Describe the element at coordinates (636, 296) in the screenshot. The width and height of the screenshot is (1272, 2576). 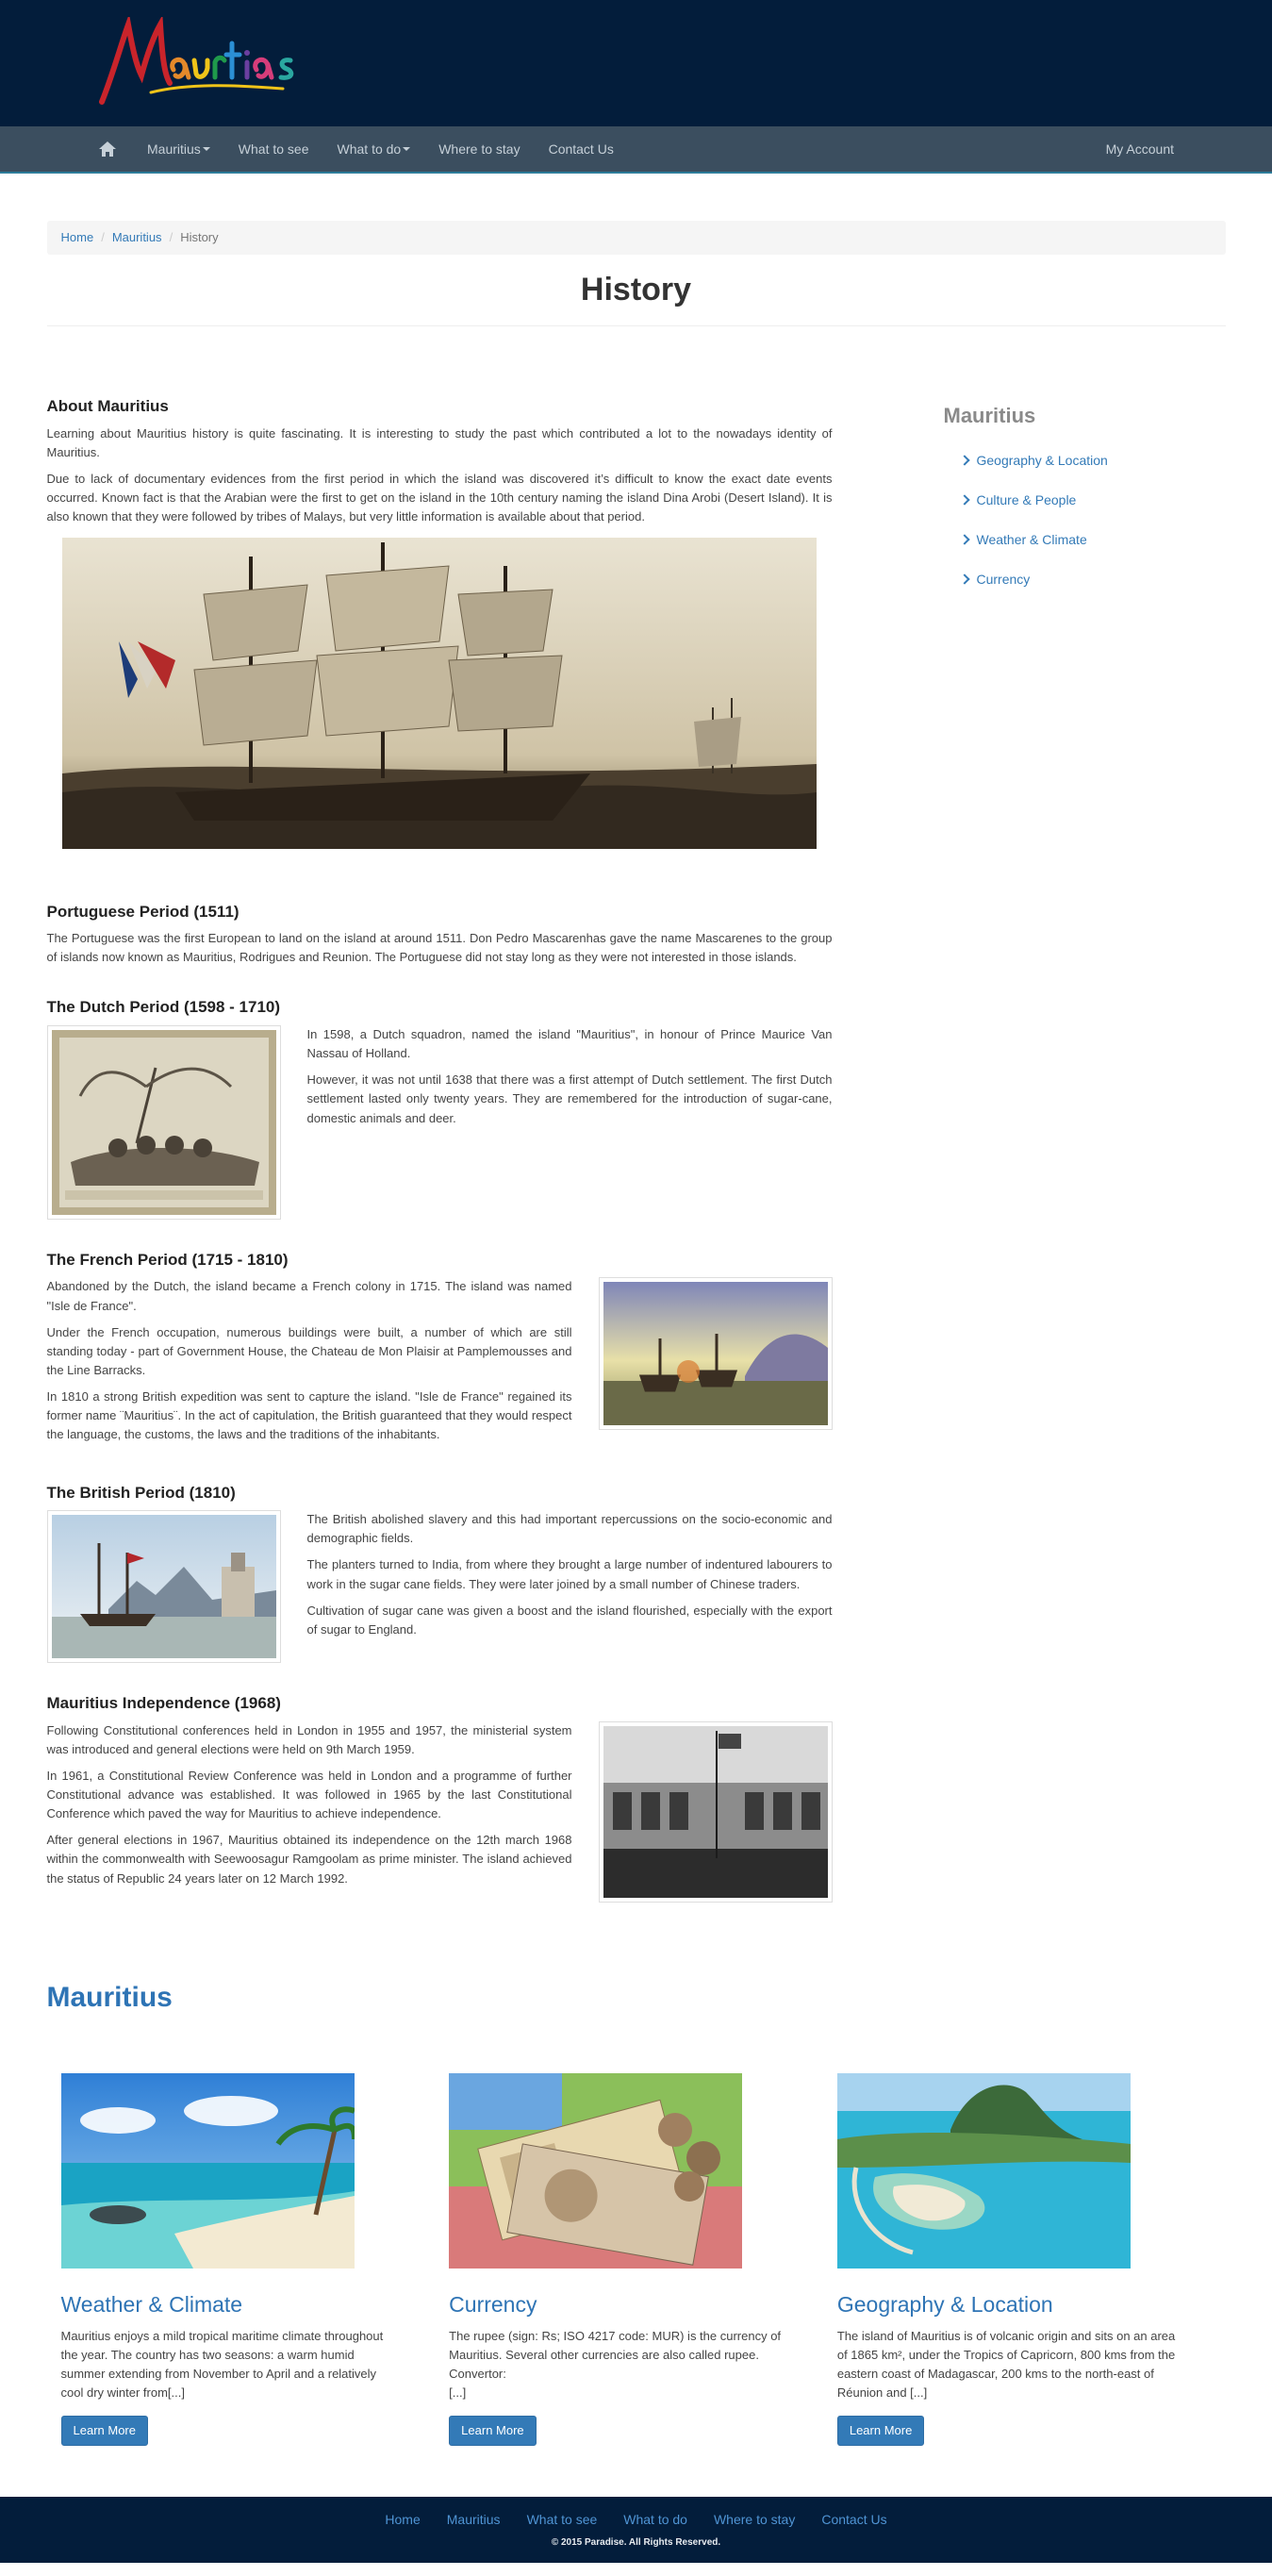
I see `page-title: History` at that location.